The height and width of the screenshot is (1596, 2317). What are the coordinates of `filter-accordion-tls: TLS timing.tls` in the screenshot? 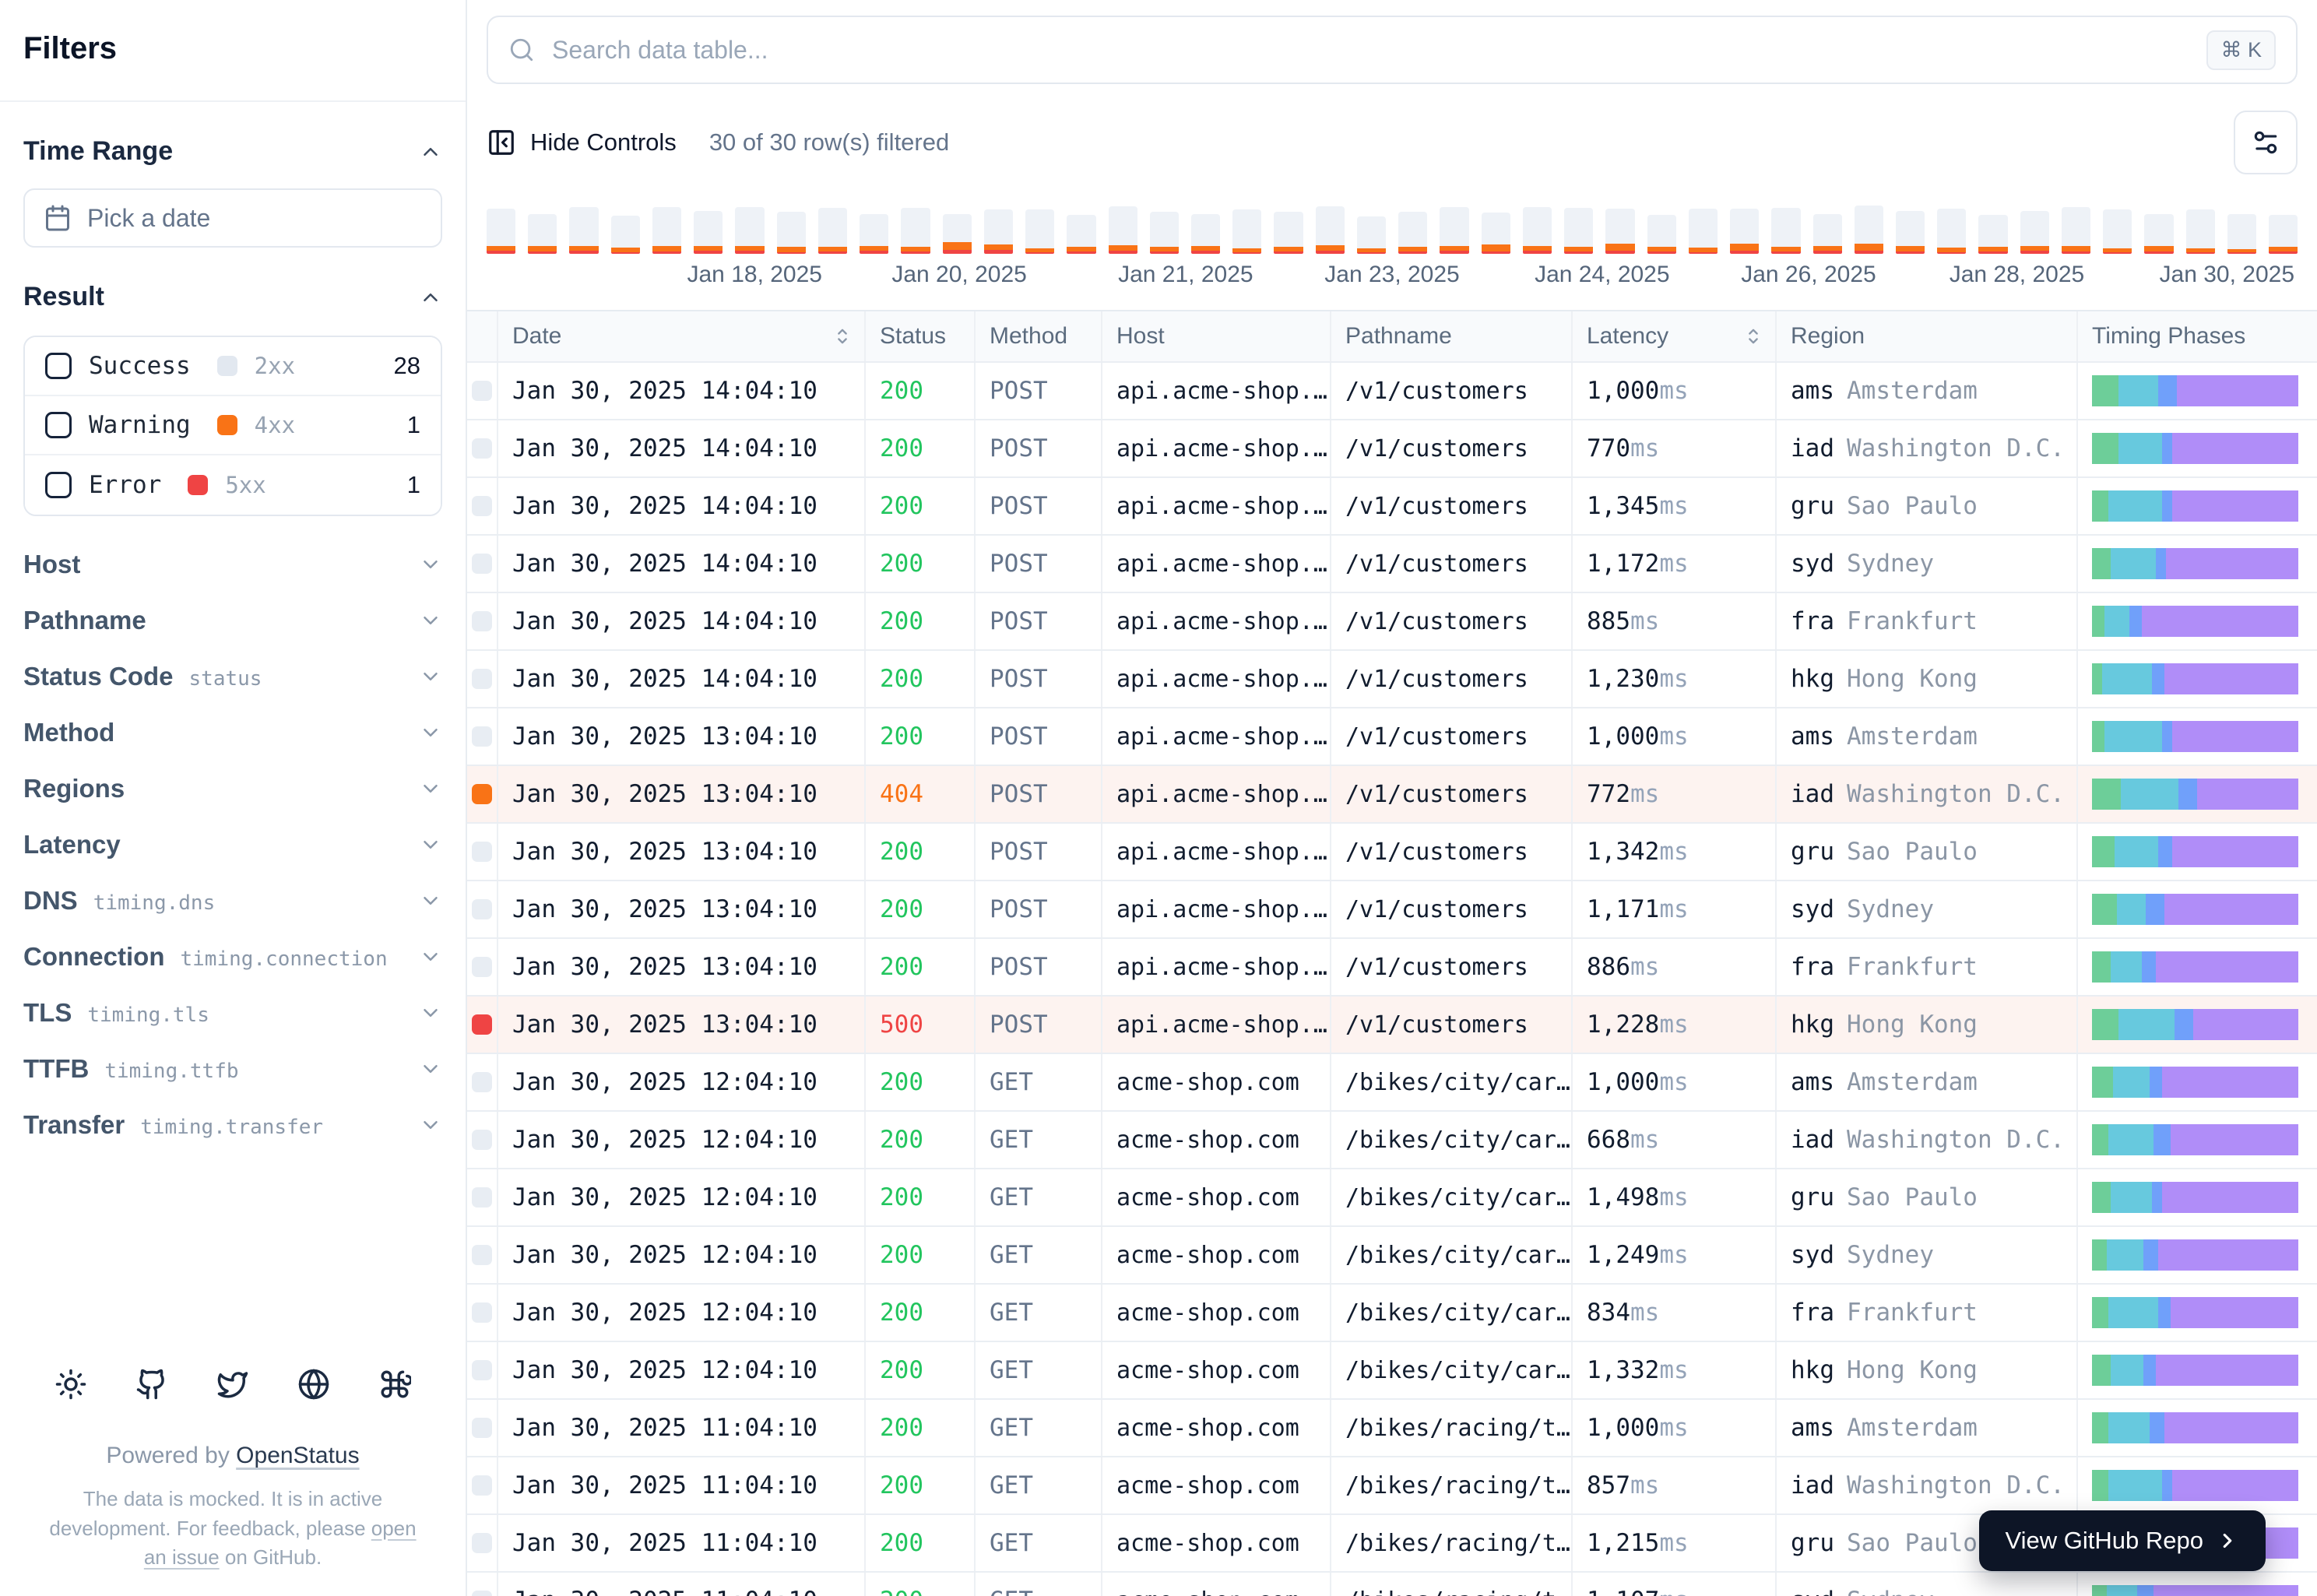 It's located at (233, 1013).